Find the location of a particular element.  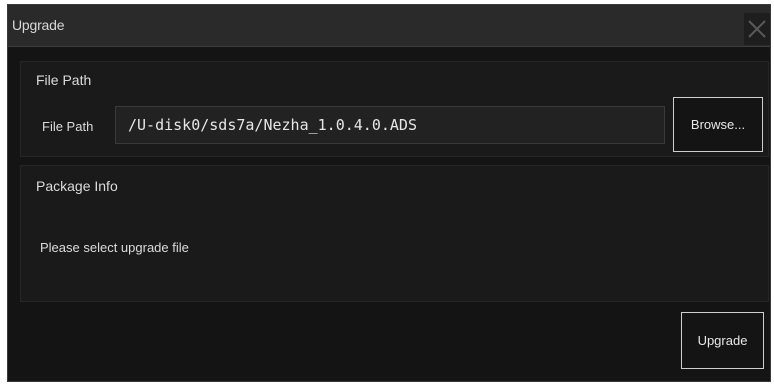

close-x-icon is located at coordinates (757, 29).